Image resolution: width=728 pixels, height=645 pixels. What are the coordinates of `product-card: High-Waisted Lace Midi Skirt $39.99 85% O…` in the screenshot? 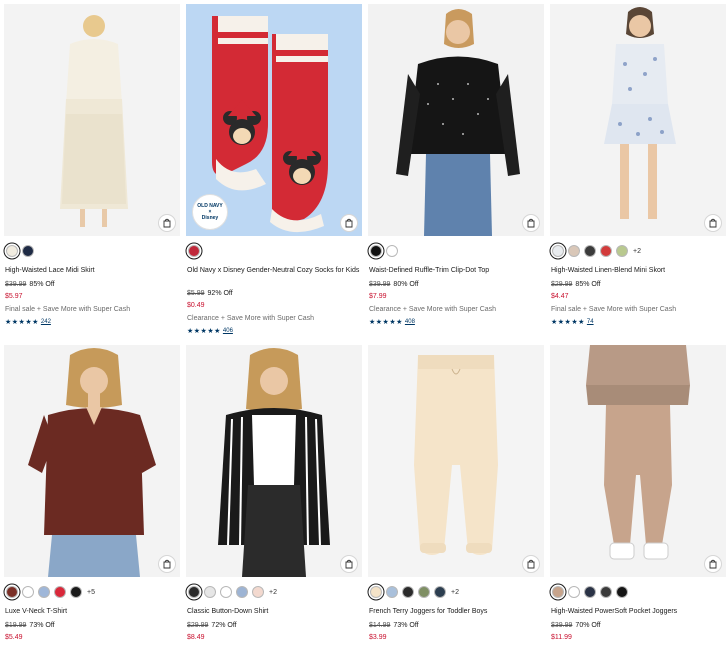 It's located at (92, 169).